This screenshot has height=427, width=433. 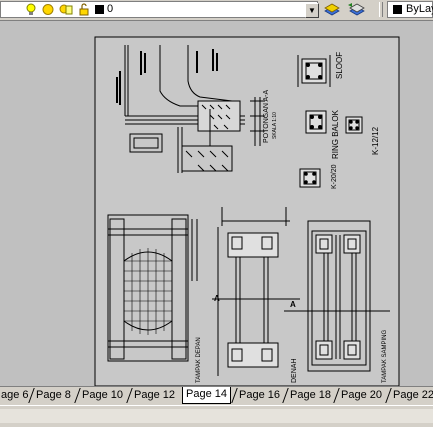 What do you see at coordinates (217, 298) in the screenshot?
I see `section-mark-a-left: A` at bounding box center [217, 298].